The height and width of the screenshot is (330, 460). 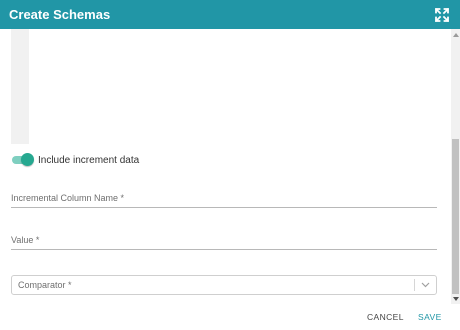 What do you see at coordinates (224, 207) in the screenshot?
I see `incremental-column-underline` at bounding box center [224, 207].